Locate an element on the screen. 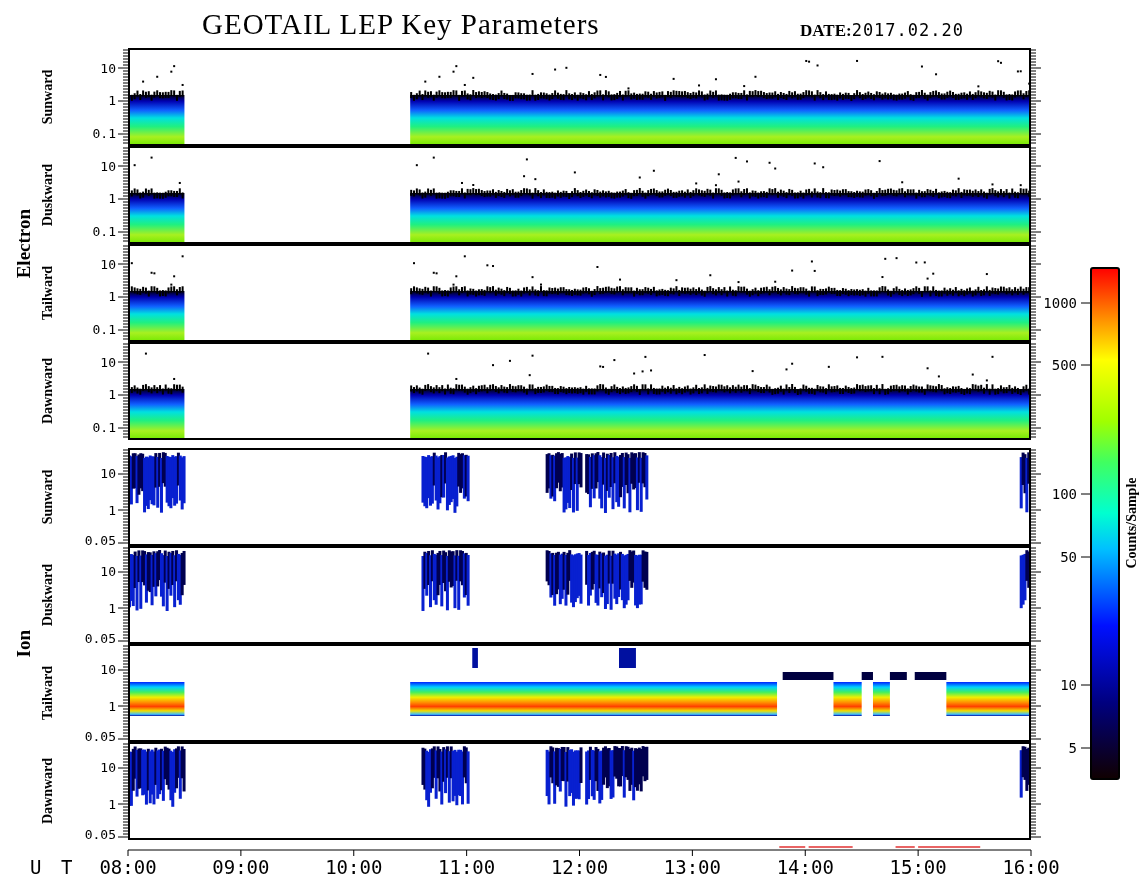  x-tick-label: 11:00 is located at coordinates (467, 867).